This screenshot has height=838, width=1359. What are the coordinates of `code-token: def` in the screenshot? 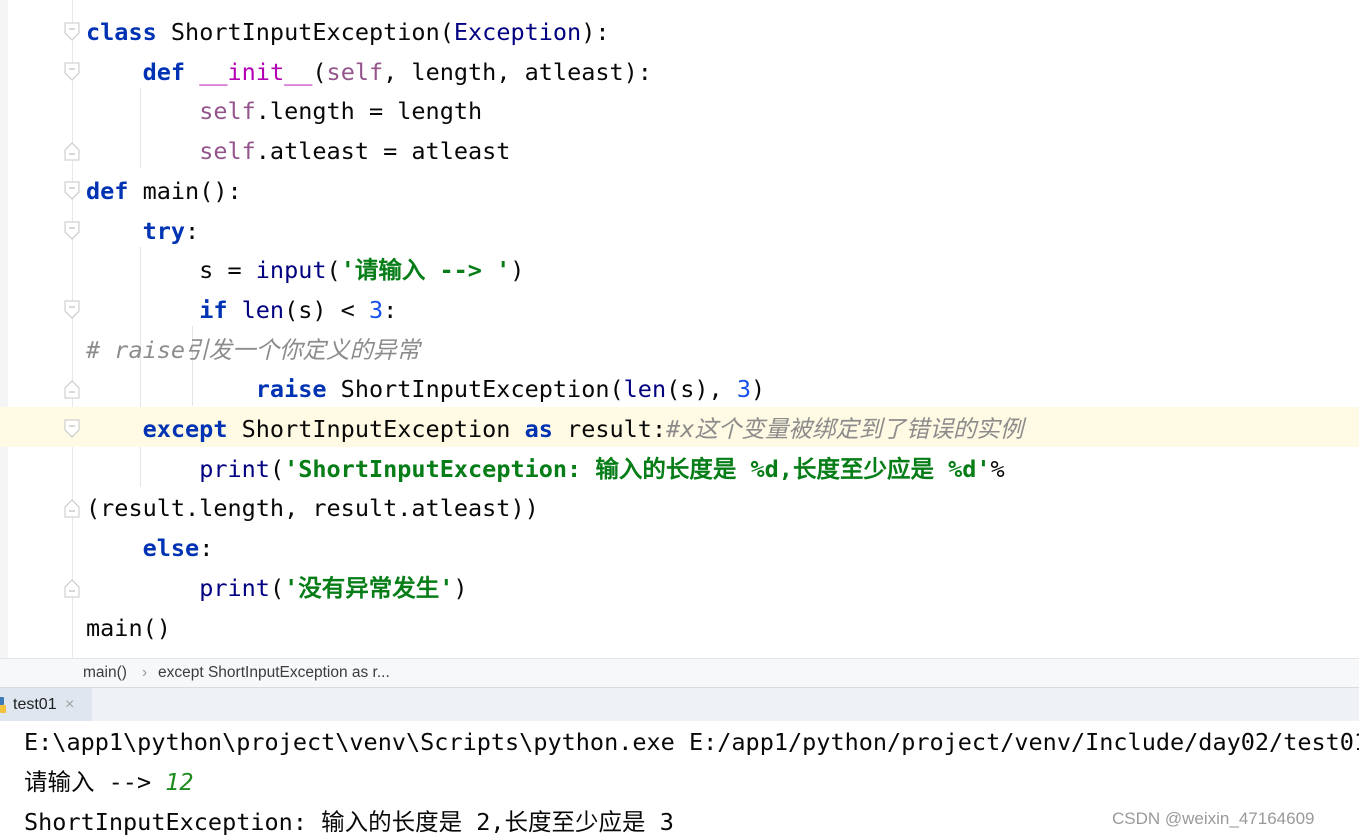 It's located at (164, 71).